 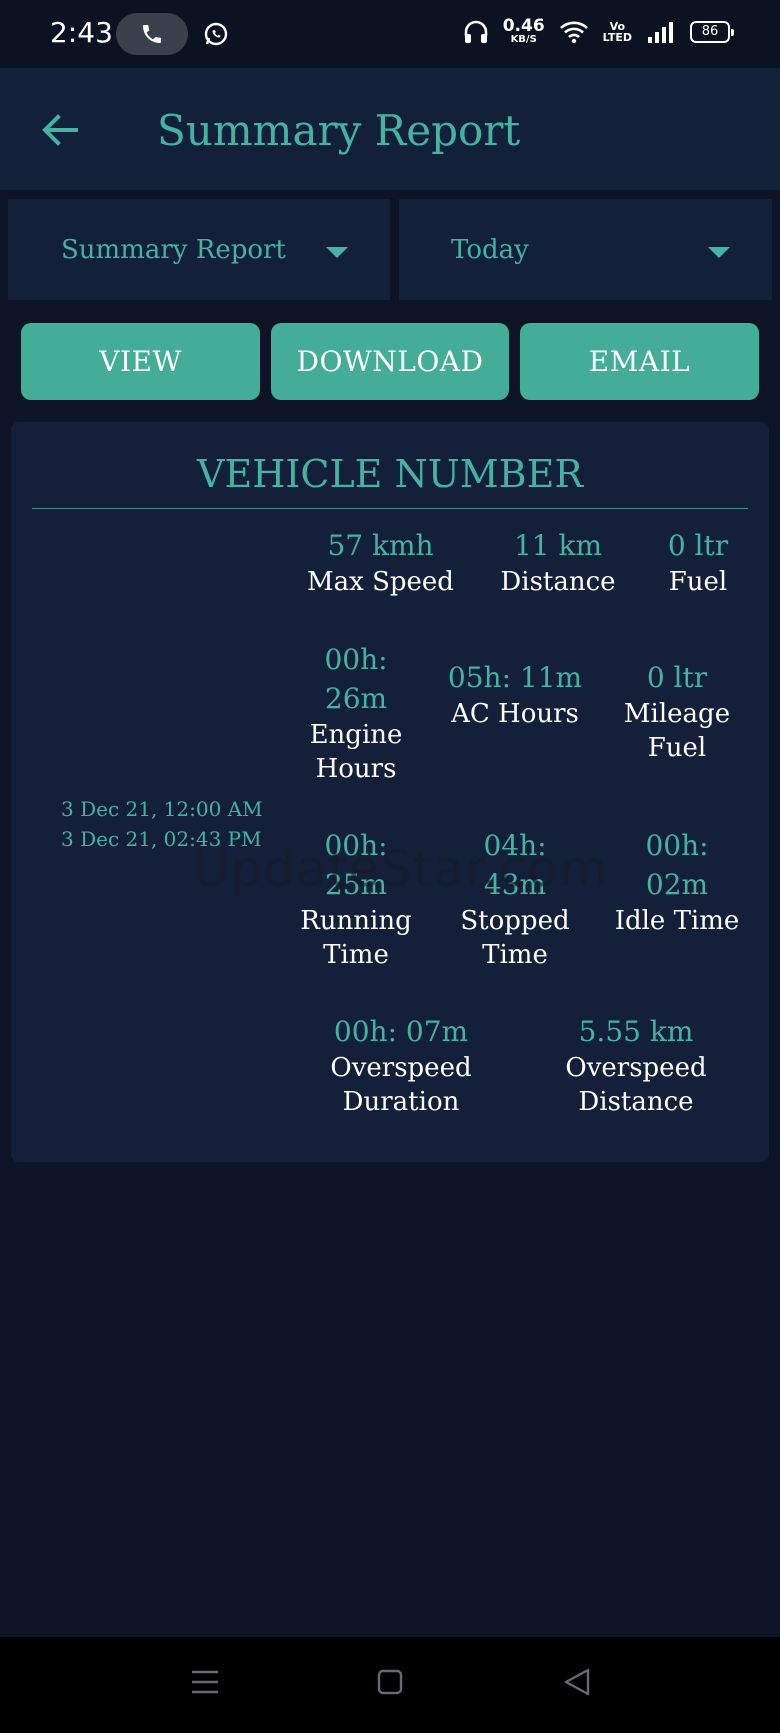 I want to click on date-from: 3 Dec 21, 12:00 AM, so click(x=162, y=809).